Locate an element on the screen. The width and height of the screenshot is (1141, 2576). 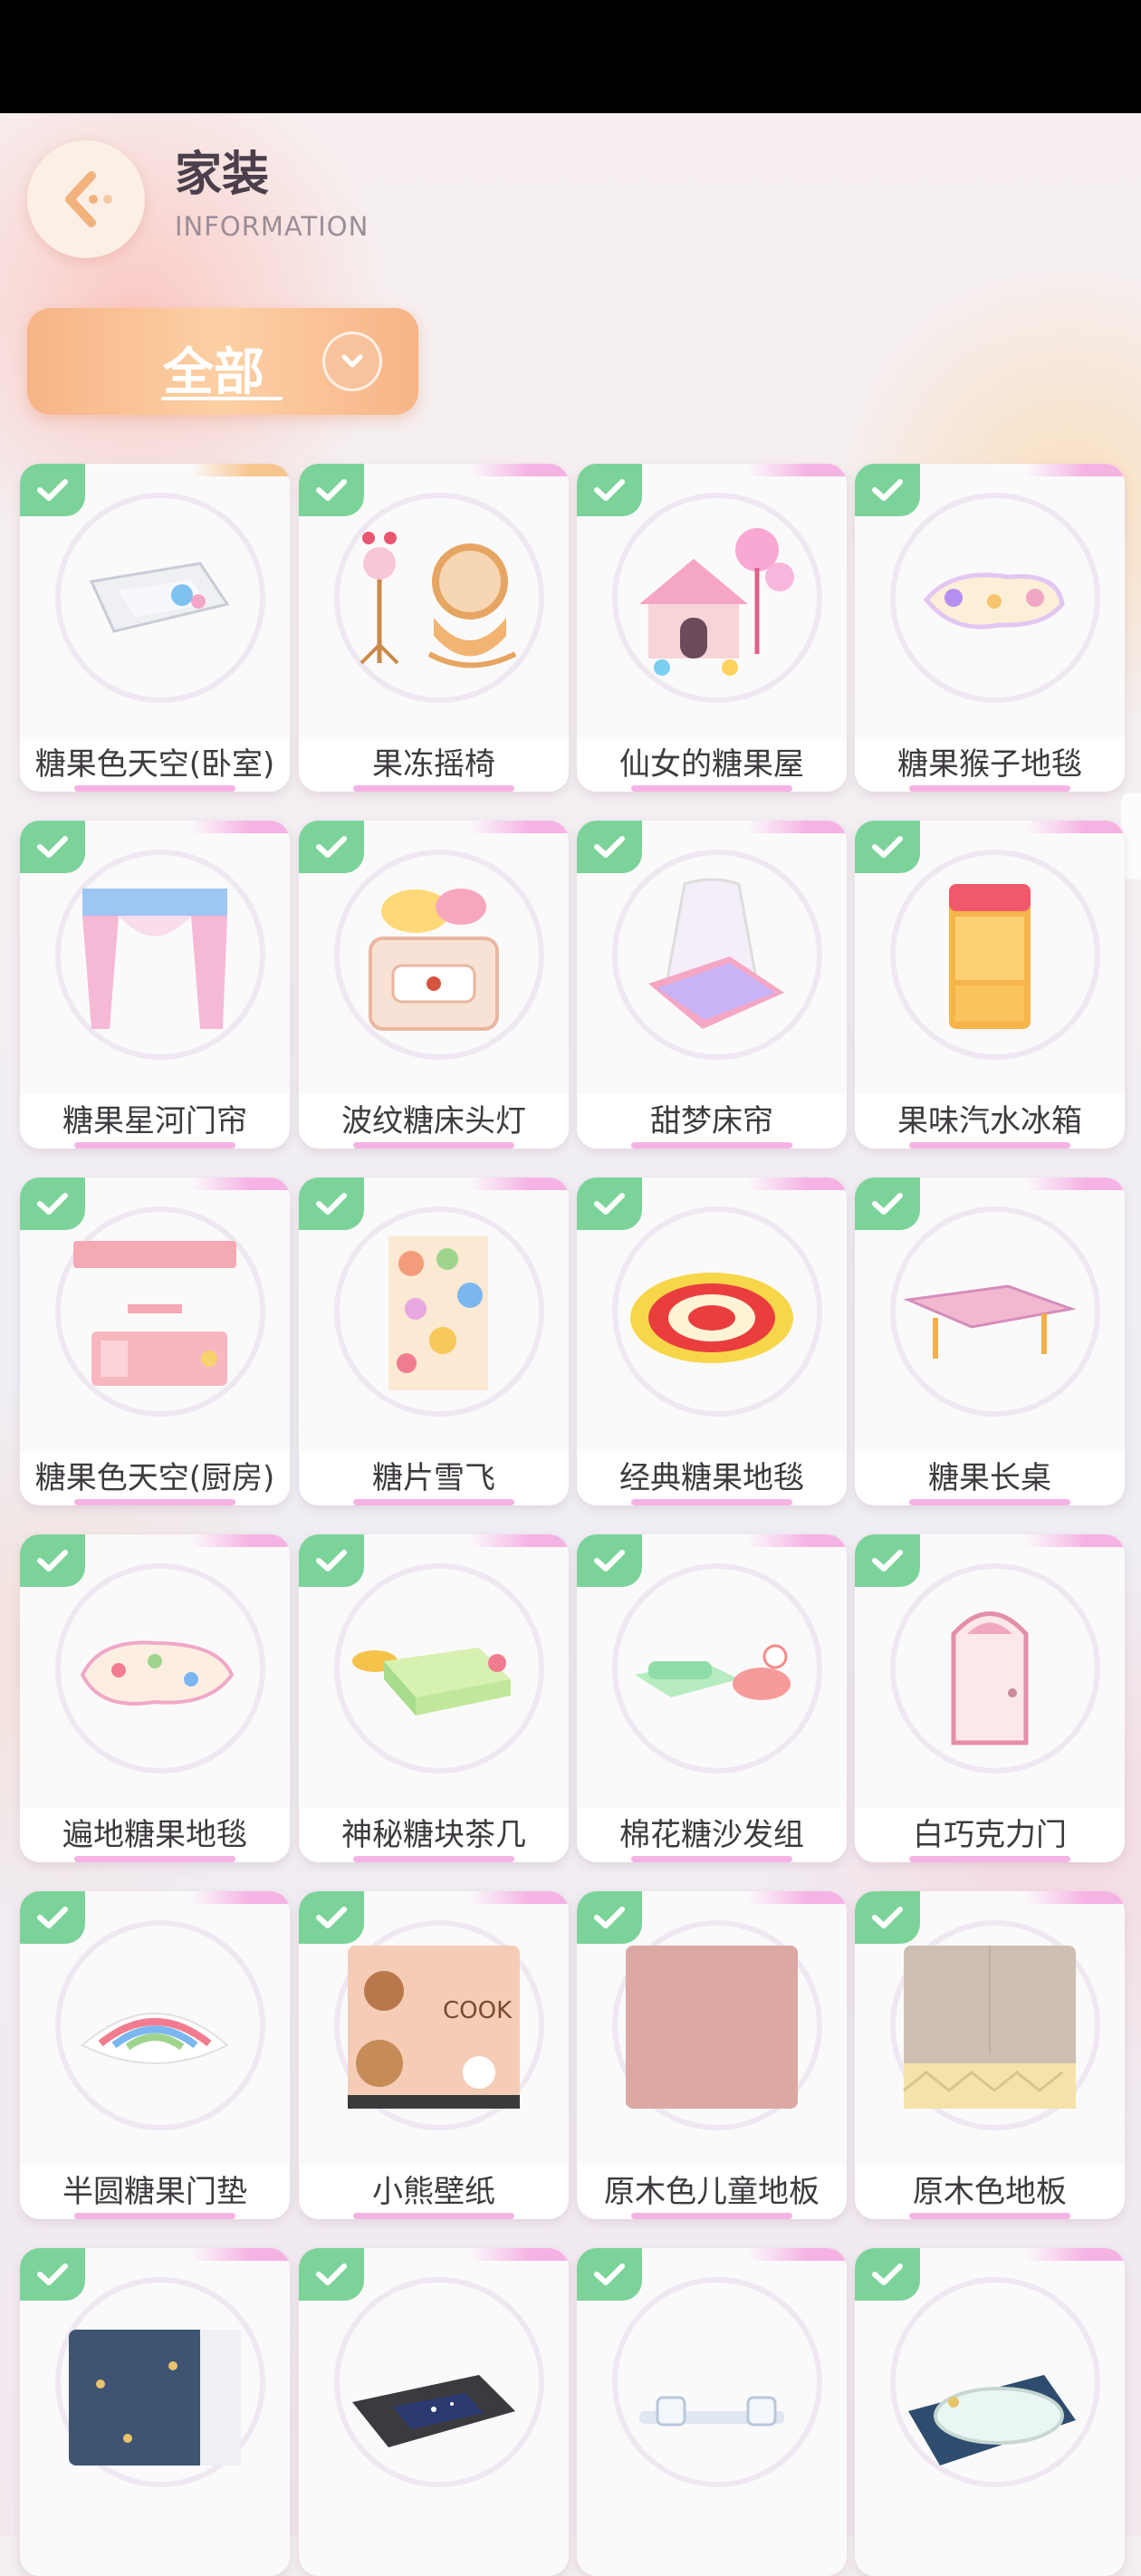
item-card: 糖片雪飞 is located at coordinates (434, 1341).